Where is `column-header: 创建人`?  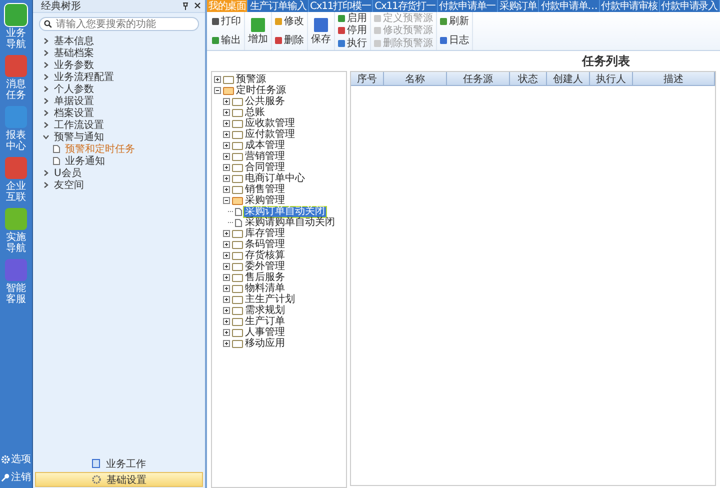 column-header: 创建人 is located at coordinates (568, 78).